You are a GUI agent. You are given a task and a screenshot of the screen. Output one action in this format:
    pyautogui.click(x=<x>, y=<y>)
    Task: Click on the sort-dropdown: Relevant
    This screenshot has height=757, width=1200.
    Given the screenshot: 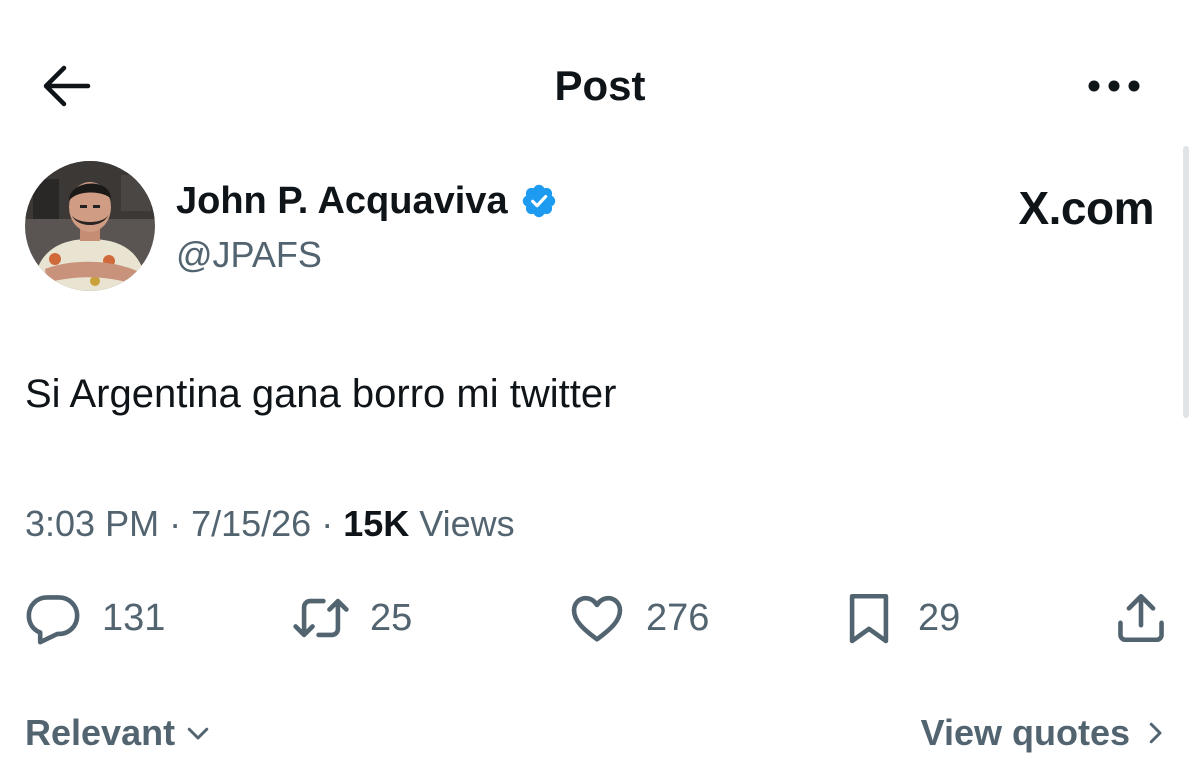 What is the action you would take?
    pyautogui.click(x=119, y=733)
    